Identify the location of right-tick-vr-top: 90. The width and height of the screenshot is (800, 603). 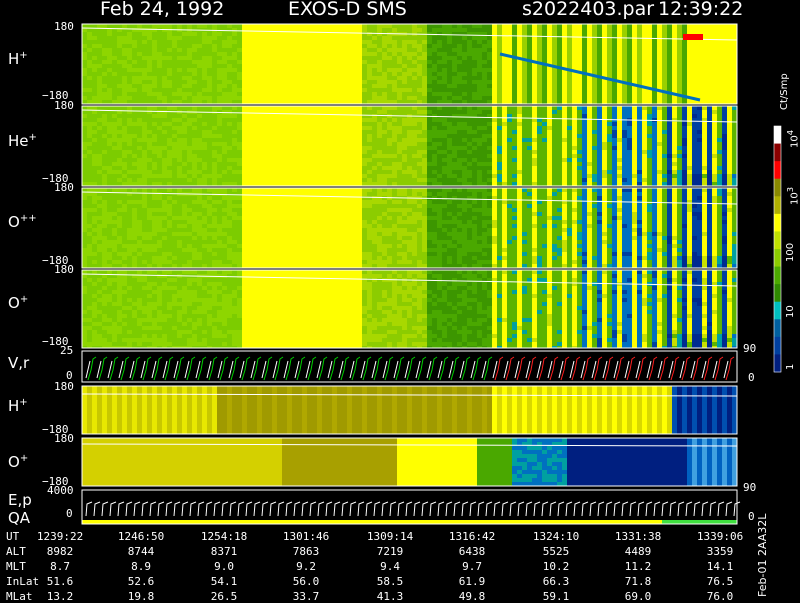
(749, 348).